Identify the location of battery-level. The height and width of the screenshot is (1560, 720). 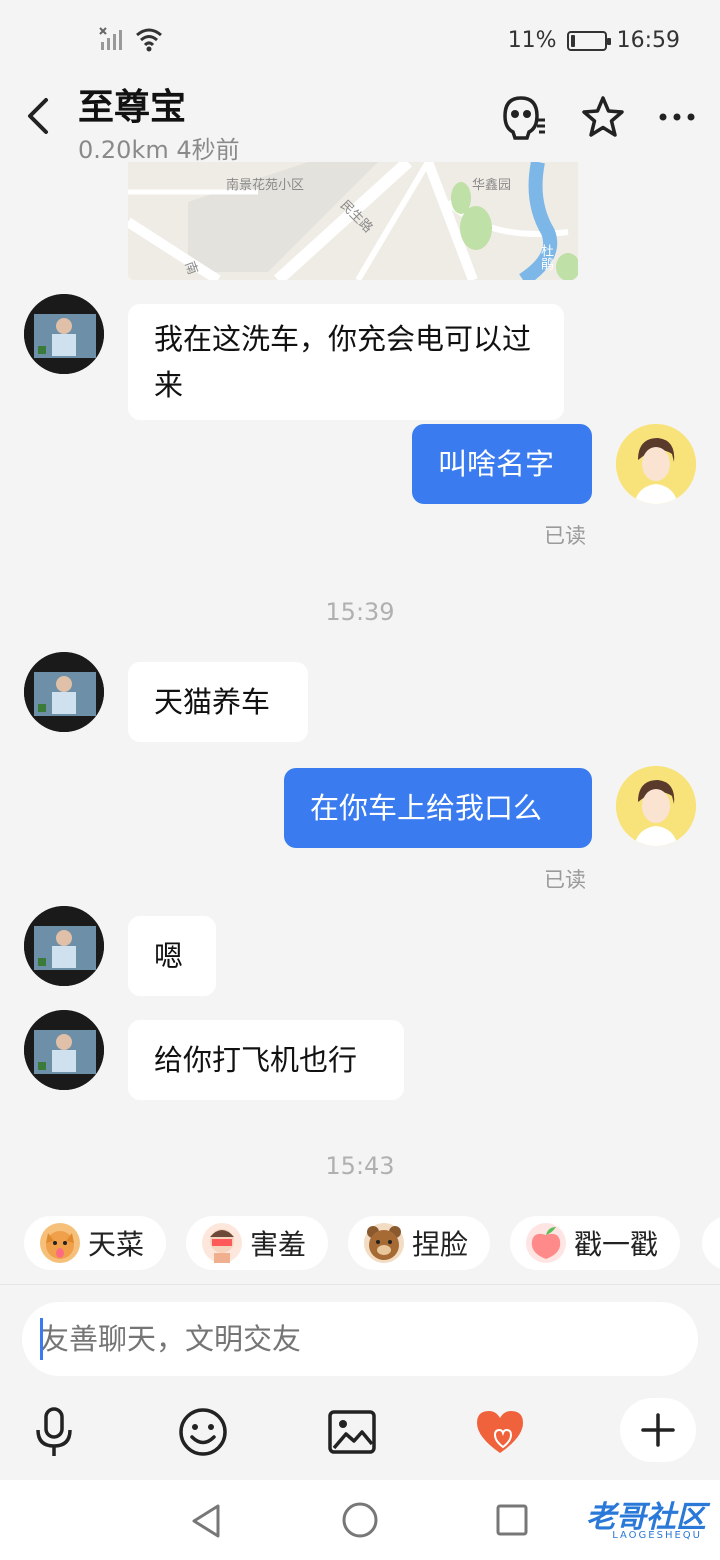
(572, 40).